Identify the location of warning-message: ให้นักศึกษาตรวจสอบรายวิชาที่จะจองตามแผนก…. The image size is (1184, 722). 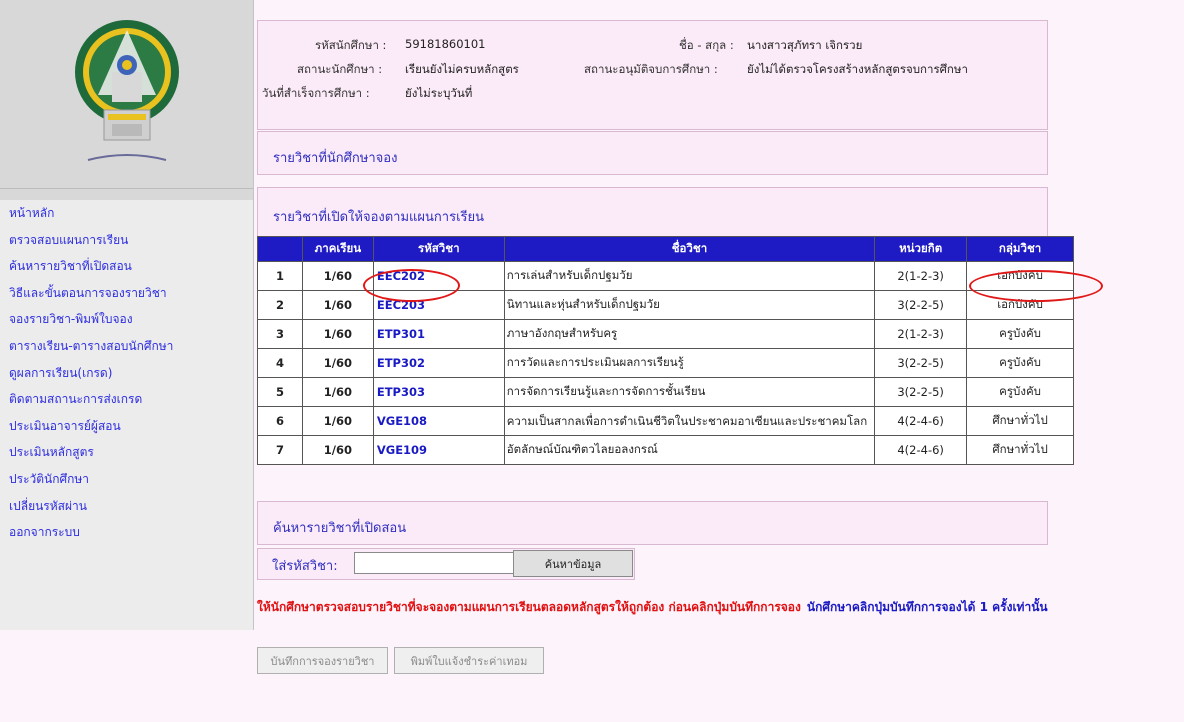
(652, 607).